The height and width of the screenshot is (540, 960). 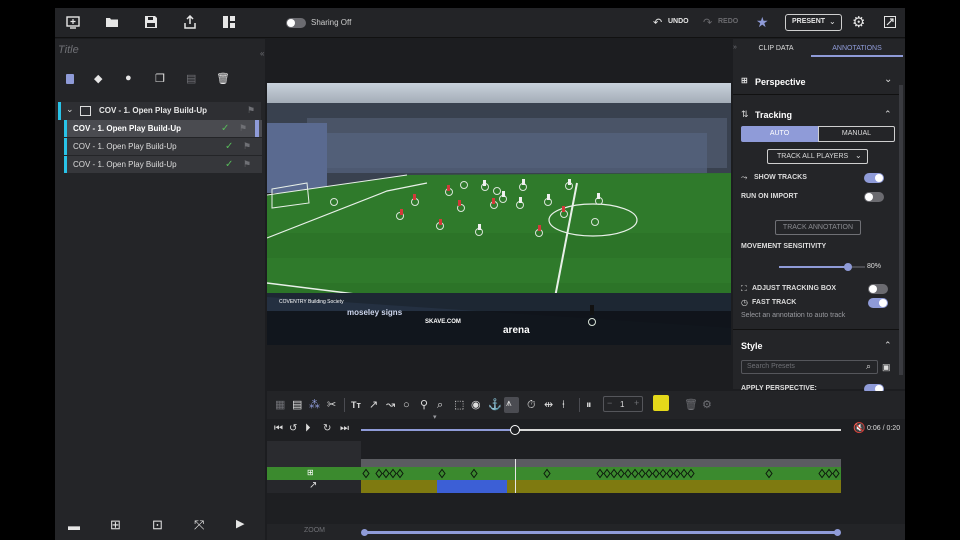 I want to click on redo-icon: ↷, so click(x=707, y=22).